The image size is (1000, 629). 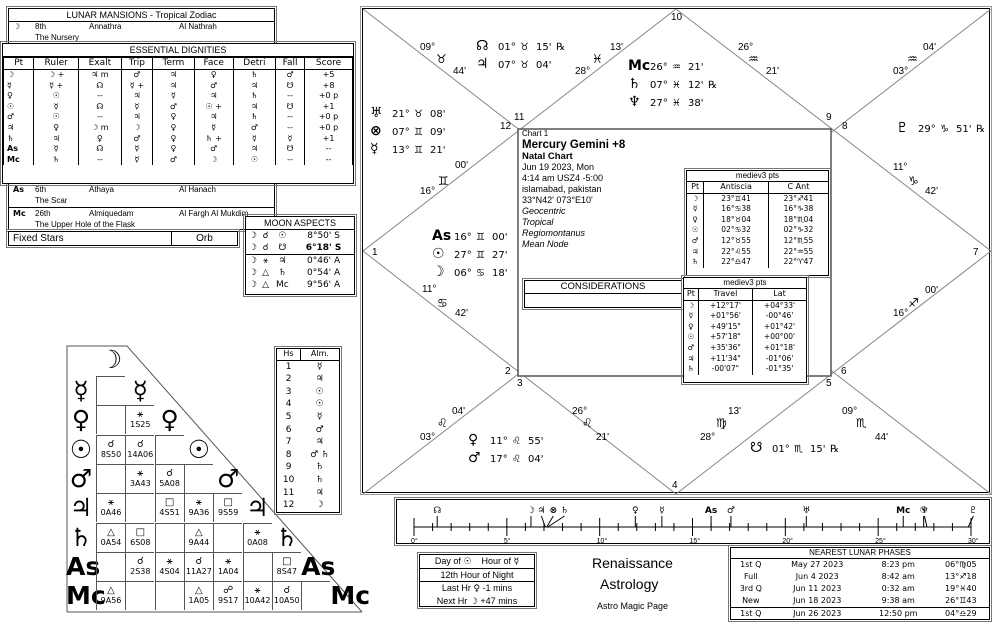 What do you see at coordinates (308, 493) in the screenshot?
I see `table-row: 11 ♃` at bounding box center [308, 493].